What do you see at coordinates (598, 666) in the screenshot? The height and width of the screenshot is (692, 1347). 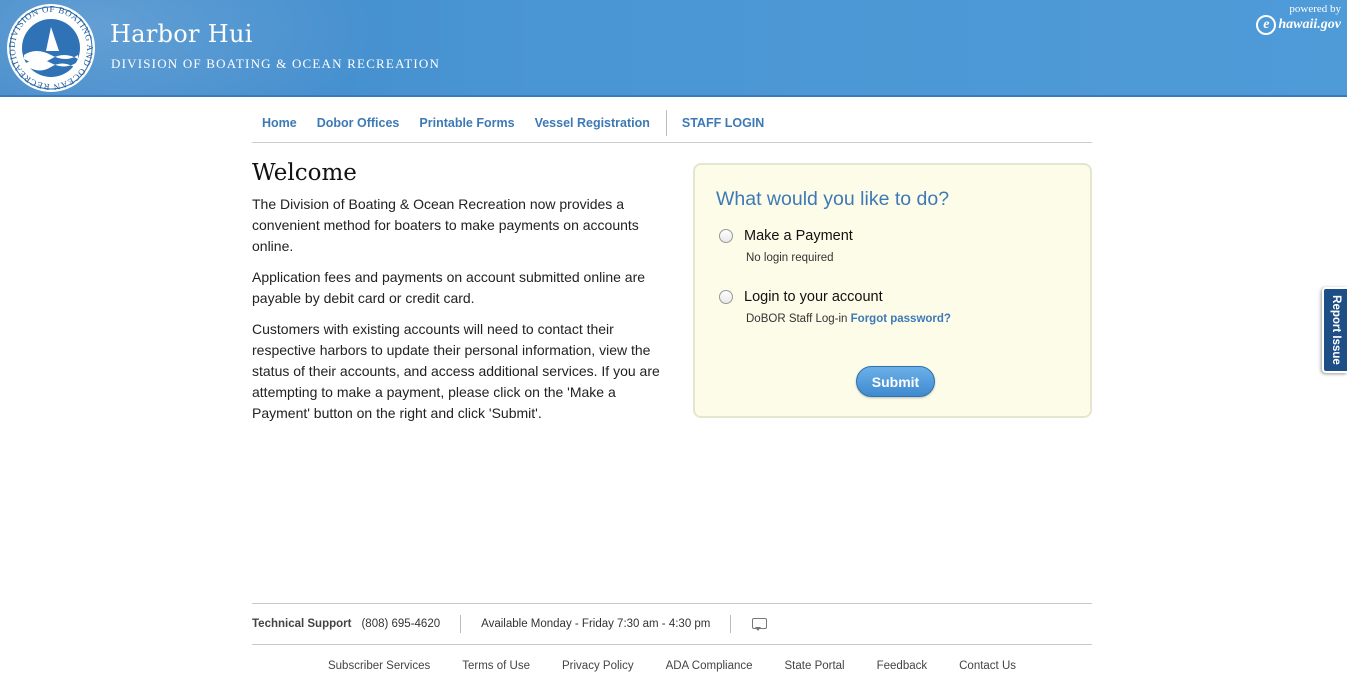 I see `footer-privacy-policy: Privacy Policy` at bounding box center [598, 666].